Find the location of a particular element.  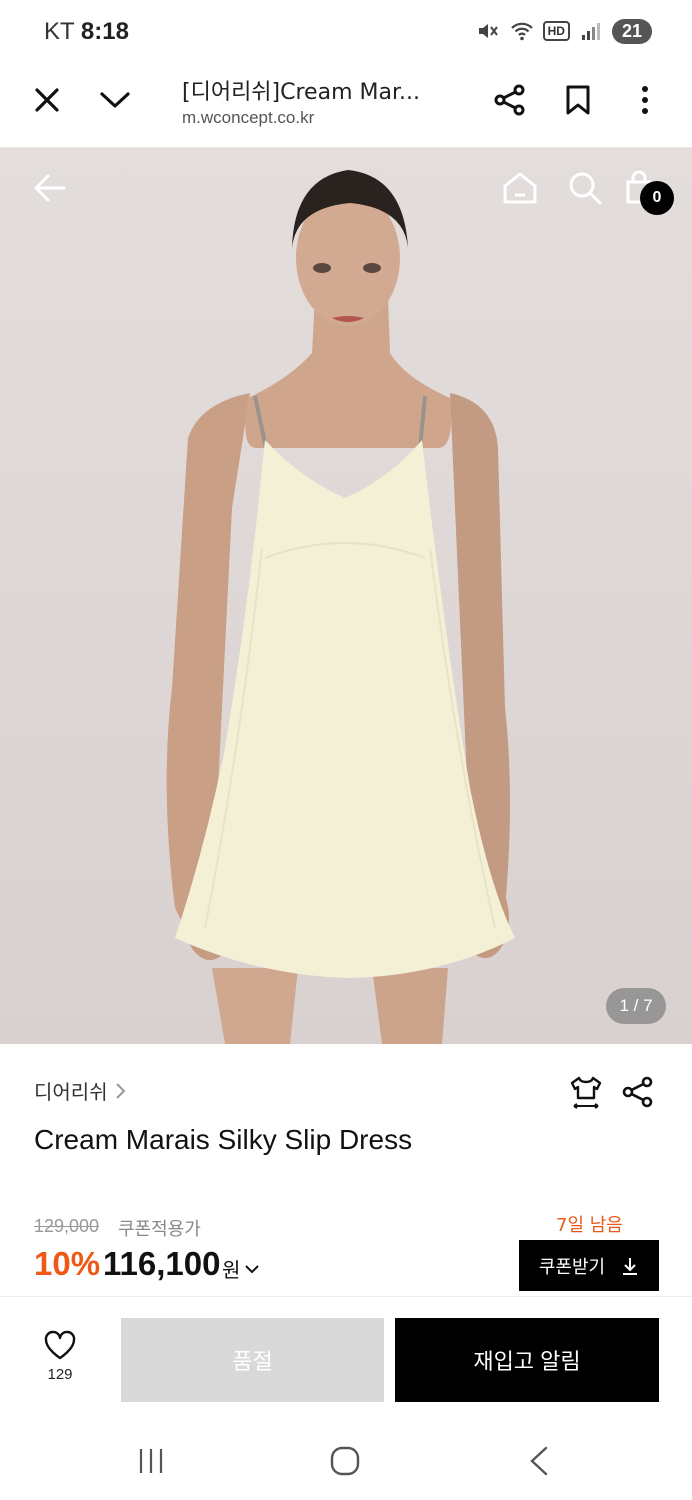

price-detail-toggle: 원 is located at coordinates (241, 1268).